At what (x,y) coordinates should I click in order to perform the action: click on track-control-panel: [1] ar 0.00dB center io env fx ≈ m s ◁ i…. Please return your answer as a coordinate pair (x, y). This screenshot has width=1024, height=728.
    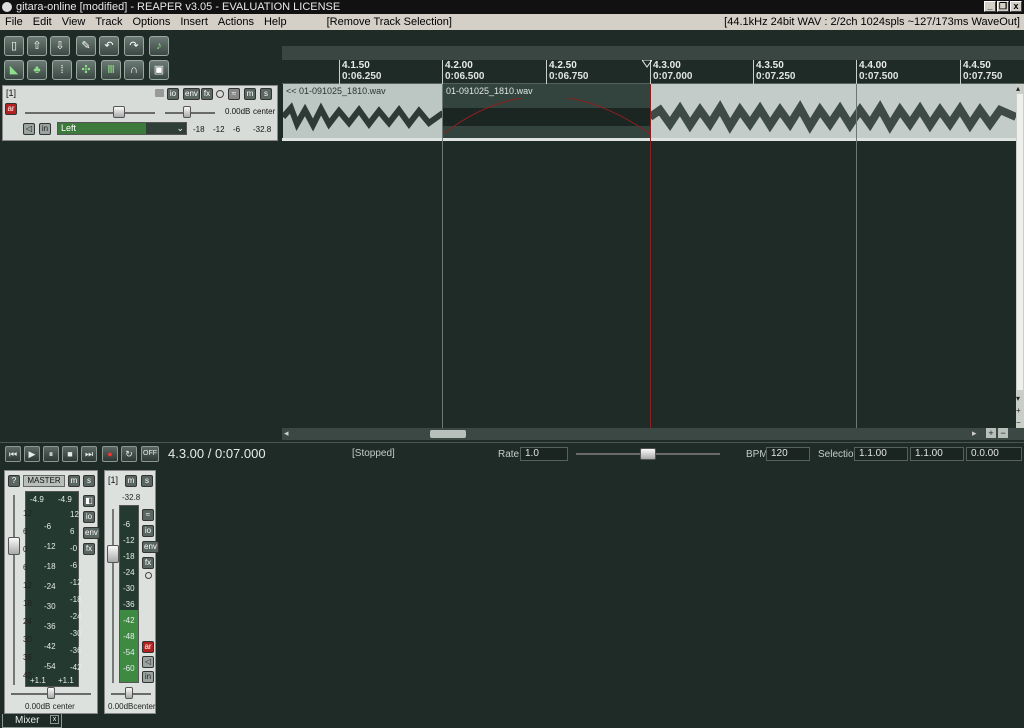
    Looking at the image, I should click on (140, 113).